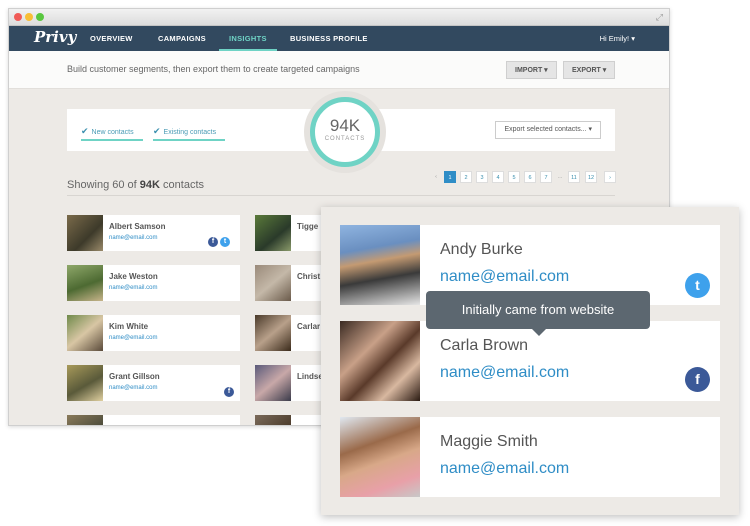 The image size is (750, 526). Describe the element at coordinates (182, 38) in the screenshot. I see `nav-campaigns: CAMPAIGNS` at that location.